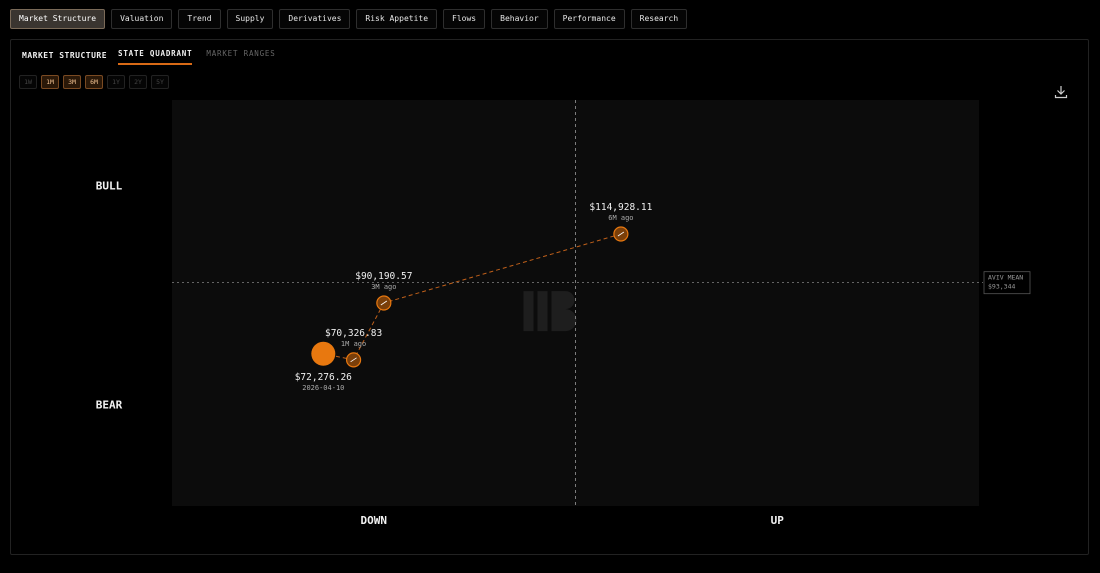 This screenshot has width=1100, height=573. What do you see at coordinates (109, 405) in the screenshot?
I see `quadrant-label-bear: BEAR` at bounding box center [109, 405].